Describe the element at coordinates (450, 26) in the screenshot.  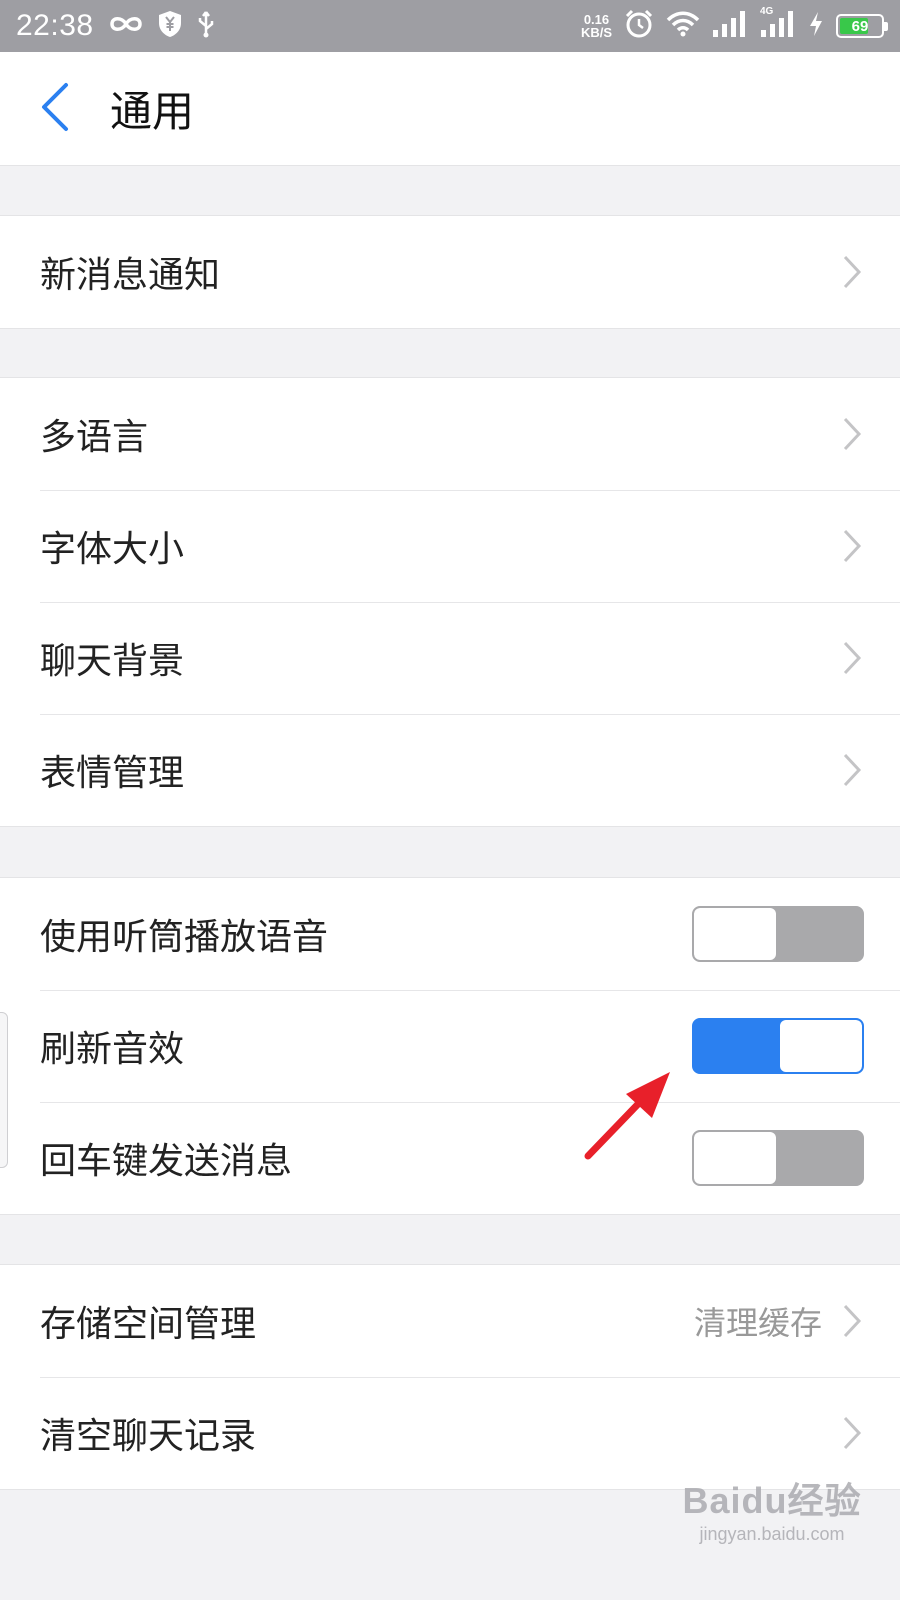
I see `status-bar: 22:38 0.16 KB/S 4G 69` at that location.